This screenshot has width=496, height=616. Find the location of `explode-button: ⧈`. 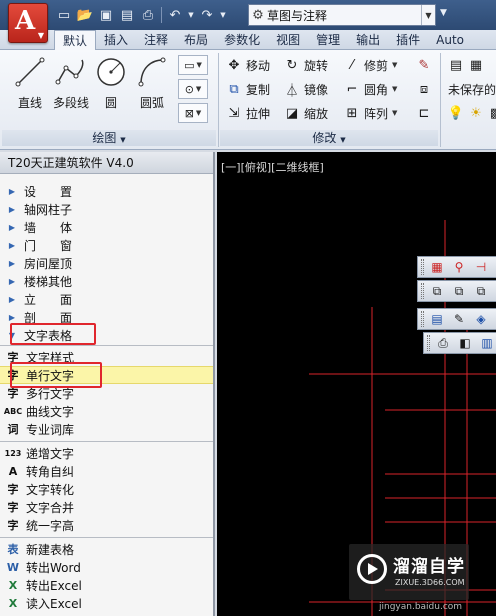

explode-button: ⧈ is located at coordinates (424, 89).